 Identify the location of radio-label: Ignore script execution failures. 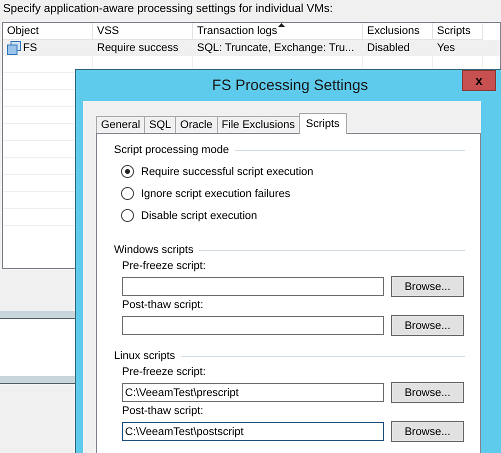
(215, 194).